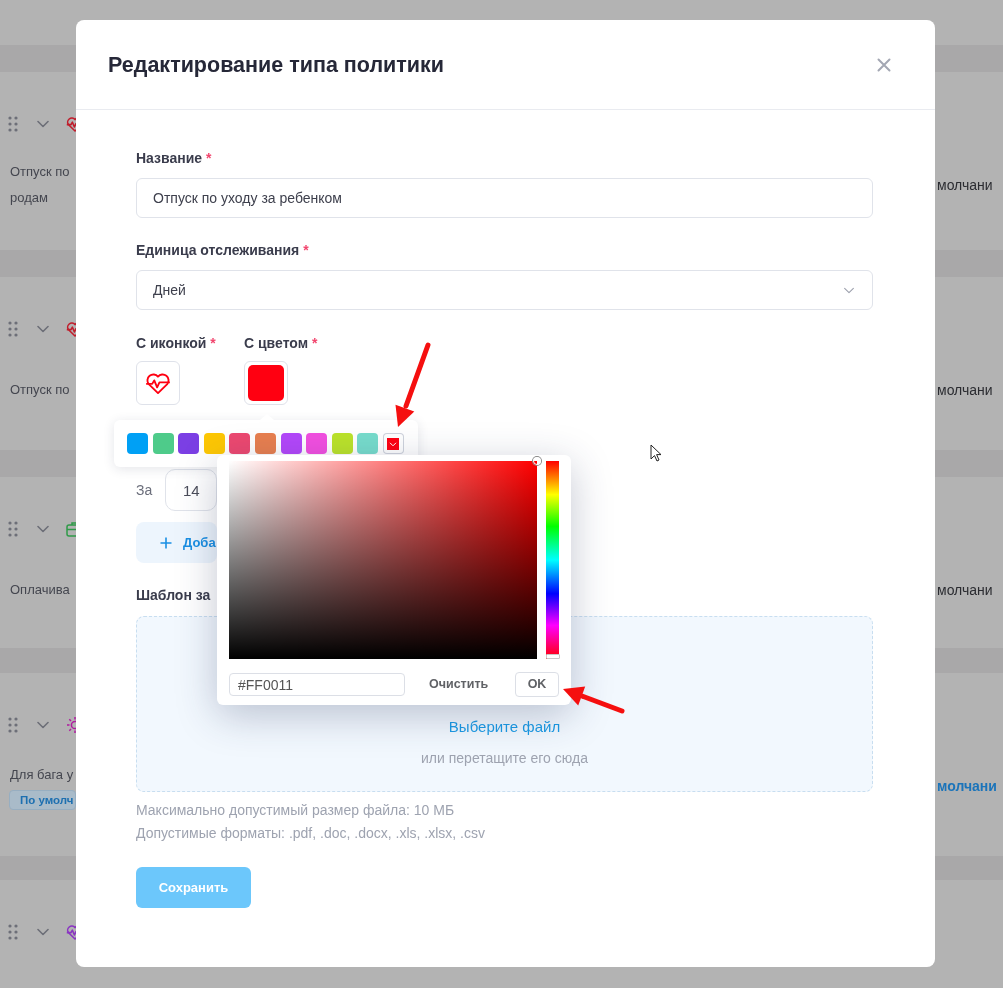  I want to click on upload-note: Максимально допустимый размер файла: 10 МБ, so click(295, 810).